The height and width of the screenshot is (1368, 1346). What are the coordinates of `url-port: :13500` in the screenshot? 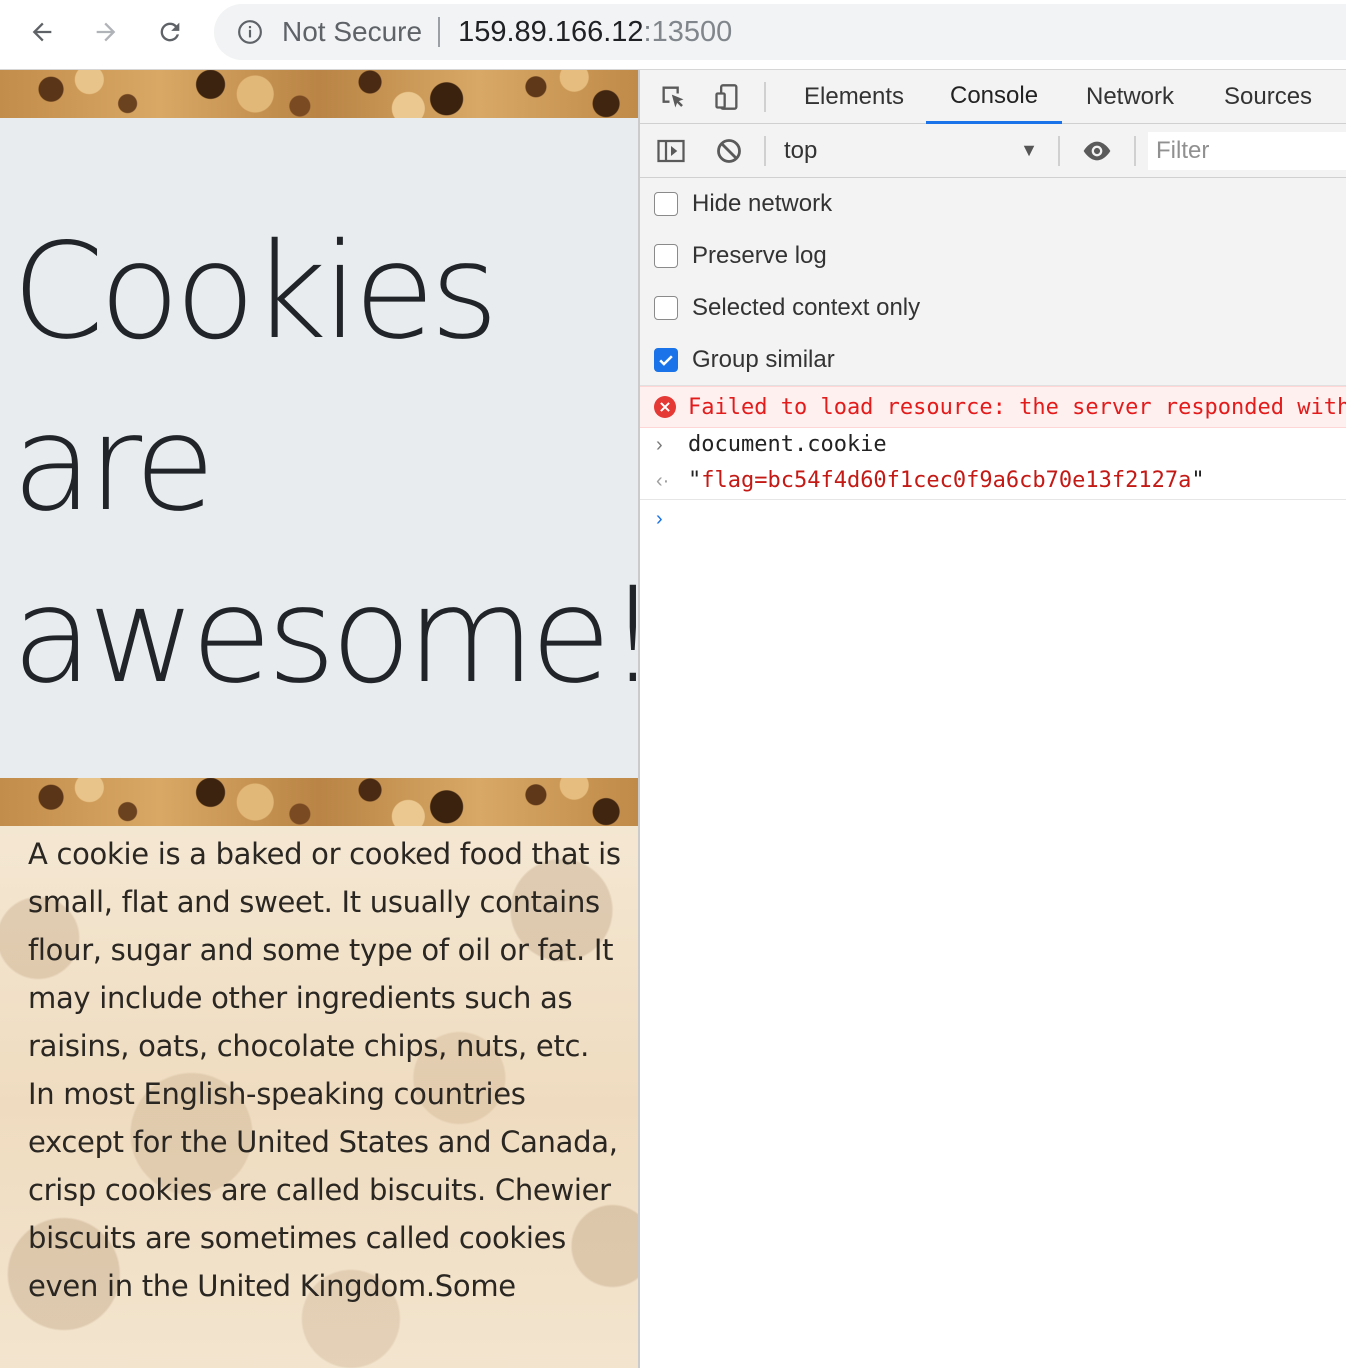 It's located at (688, 31).